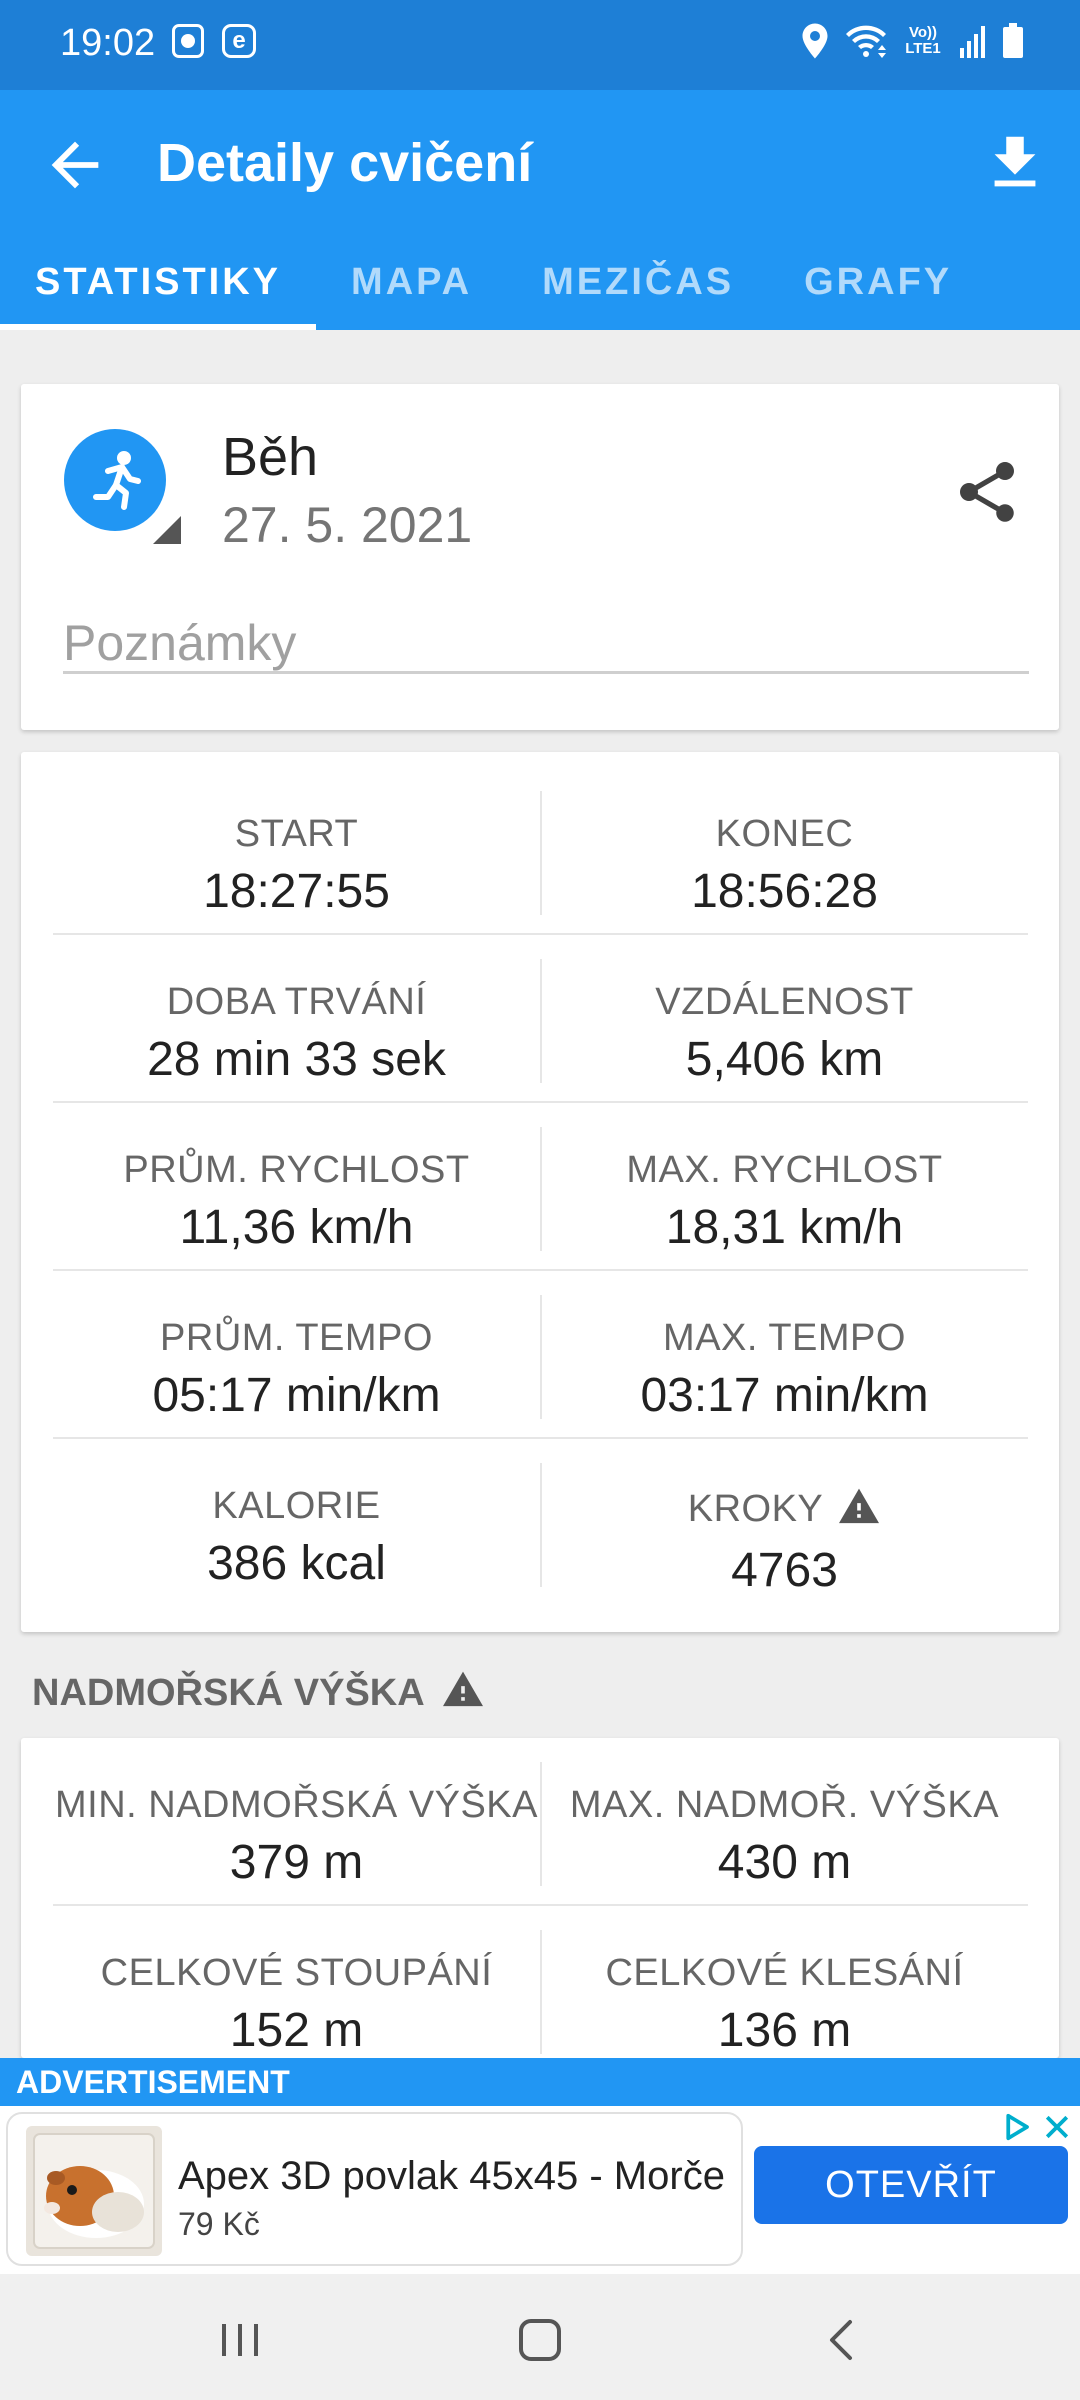 The height and width of the screenshot is (2400, 1080). What do you see at coordinates (296, 1395) in the screenshot?
I see `stat-value: 05:17 min/km` at bounding box center [296, 1395].